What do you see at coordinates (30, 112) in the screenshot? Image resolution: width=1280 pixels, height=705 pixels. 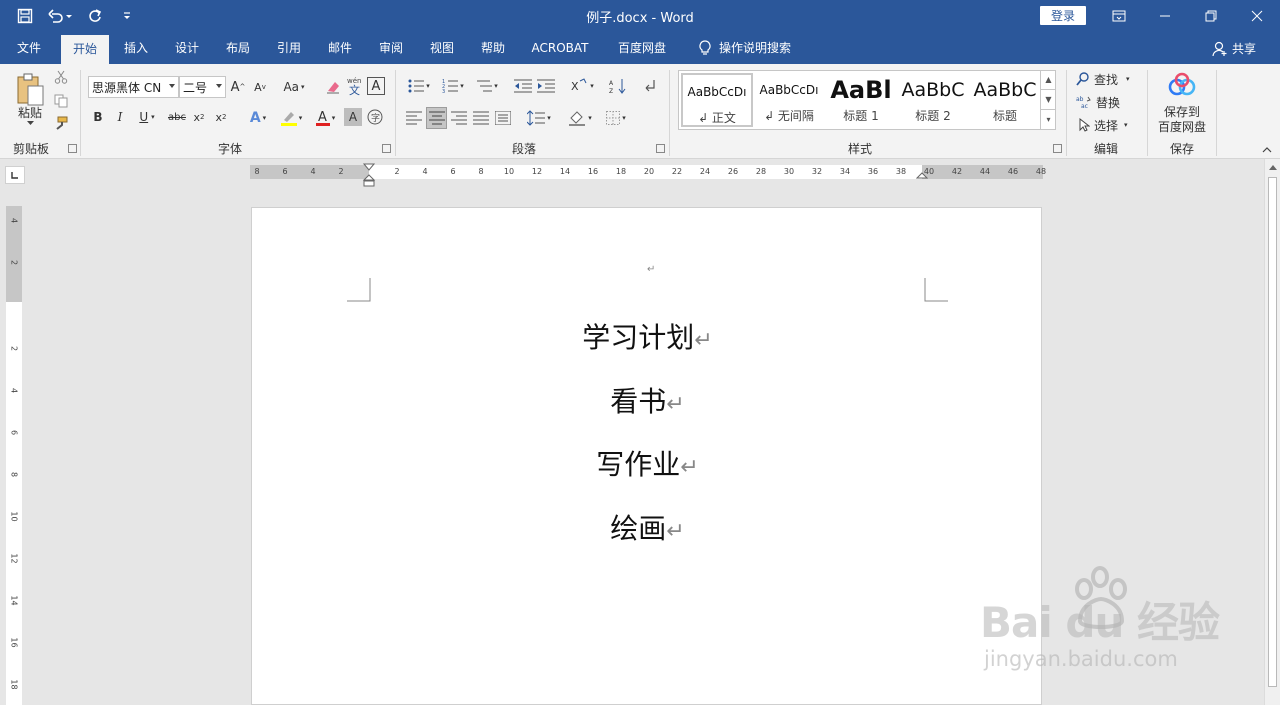 I see `paste-label: 粘贴` at bounding box center [30, 112].